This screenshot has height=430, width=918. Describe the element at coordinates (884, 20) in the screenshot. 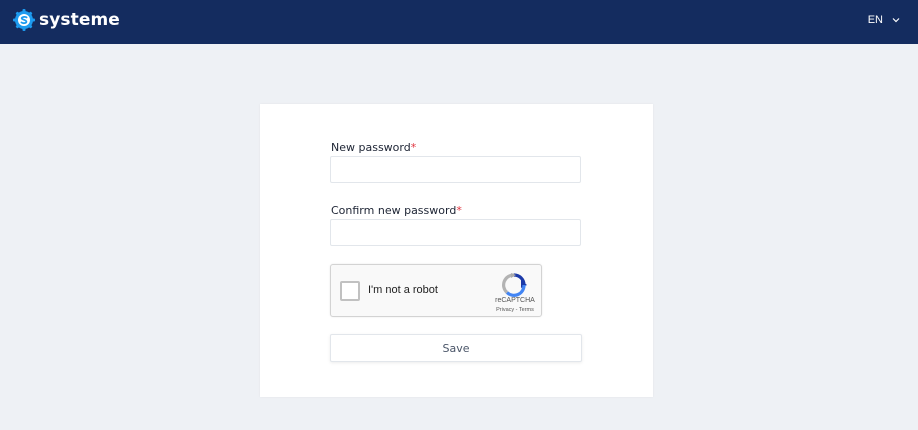

I see `language-selector: EN` at that location.